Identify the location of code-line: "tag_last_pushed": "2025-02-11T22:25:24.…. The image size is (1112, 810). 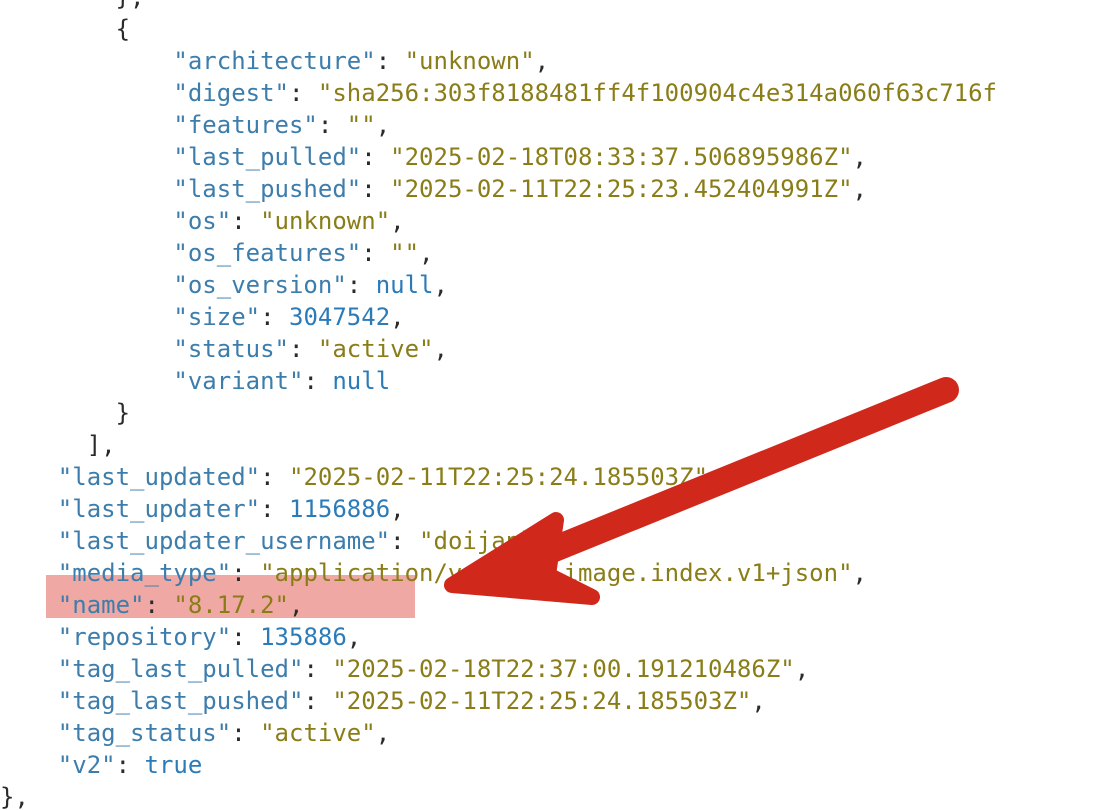
(556, 701).